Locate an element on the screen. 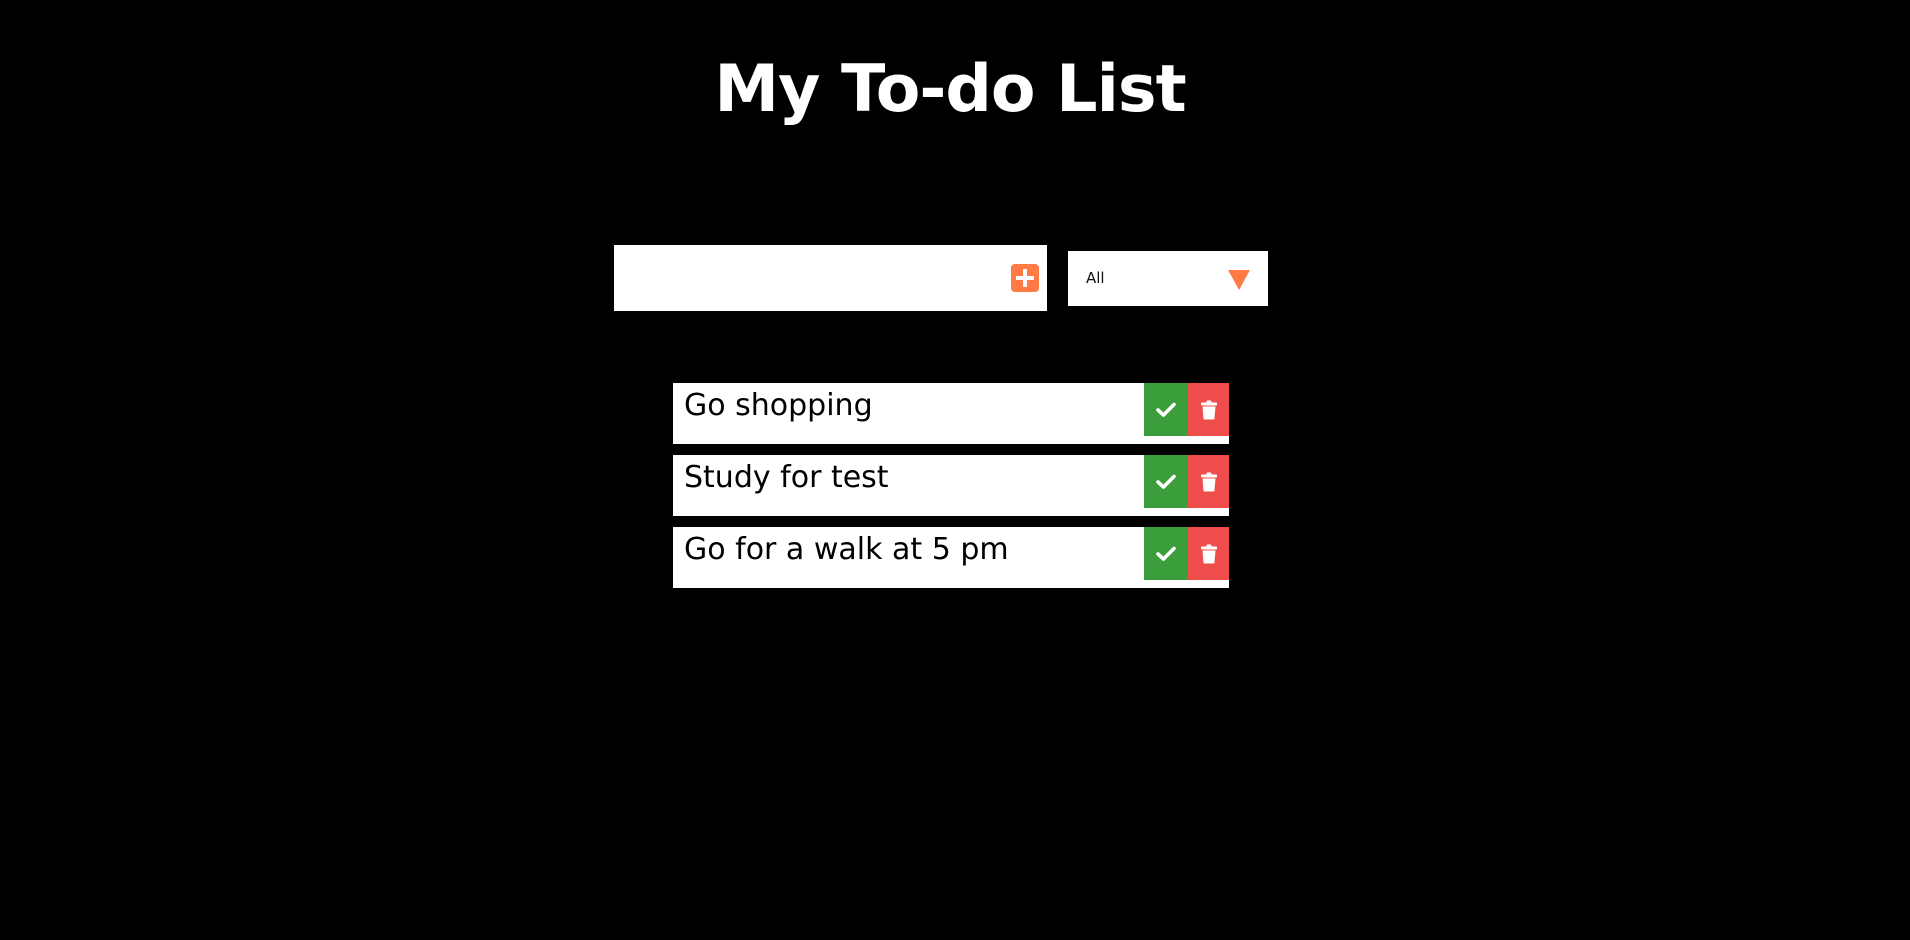  todo-item: Study for test is located at coordinates (951, 485).